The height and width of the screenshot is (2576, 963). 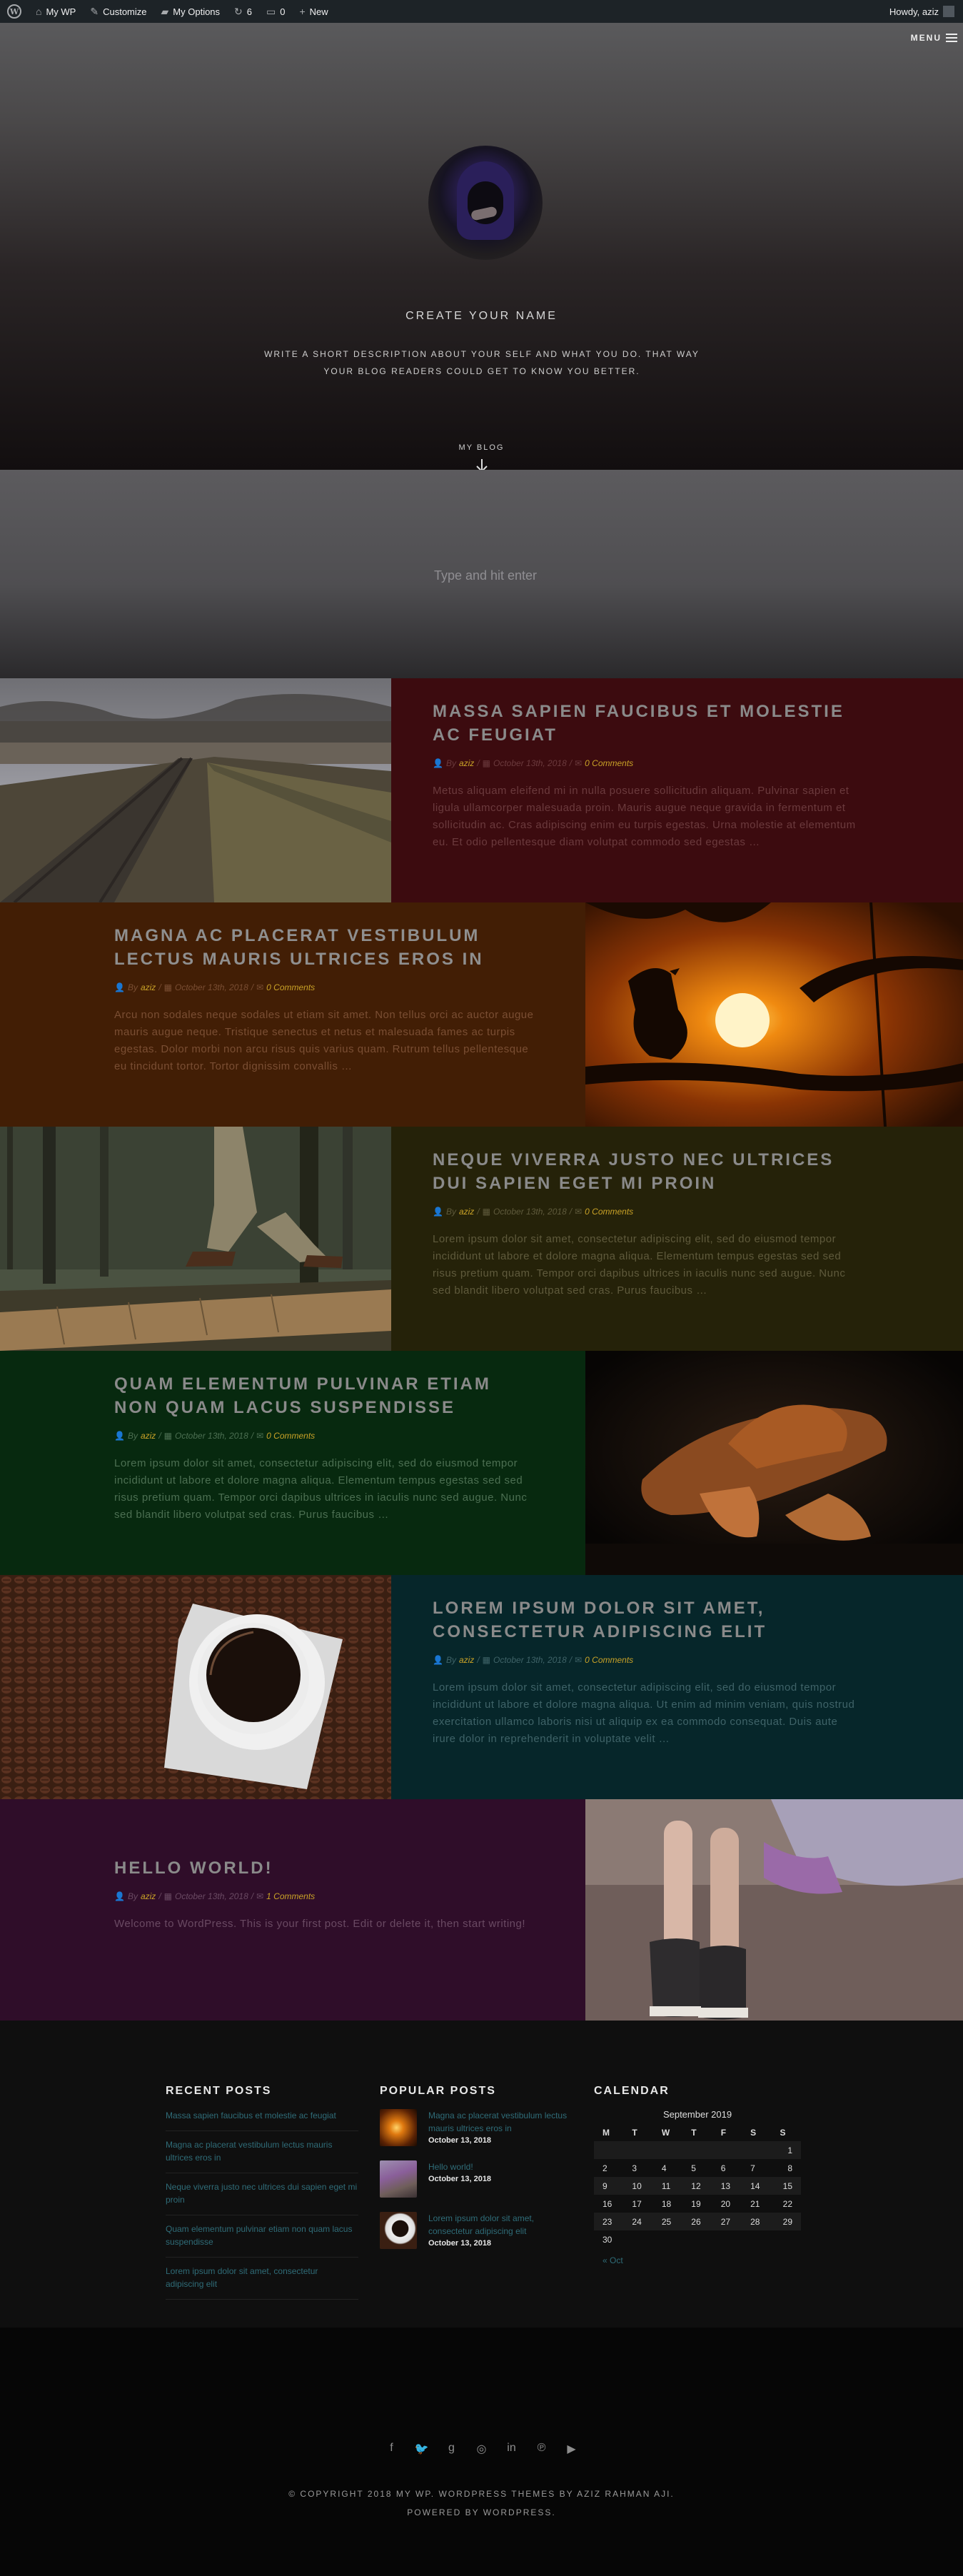 What do you see at coordinates (249, 11) in the screenshot?
I see `updates-count: 6` at bounding box center [249, 11].